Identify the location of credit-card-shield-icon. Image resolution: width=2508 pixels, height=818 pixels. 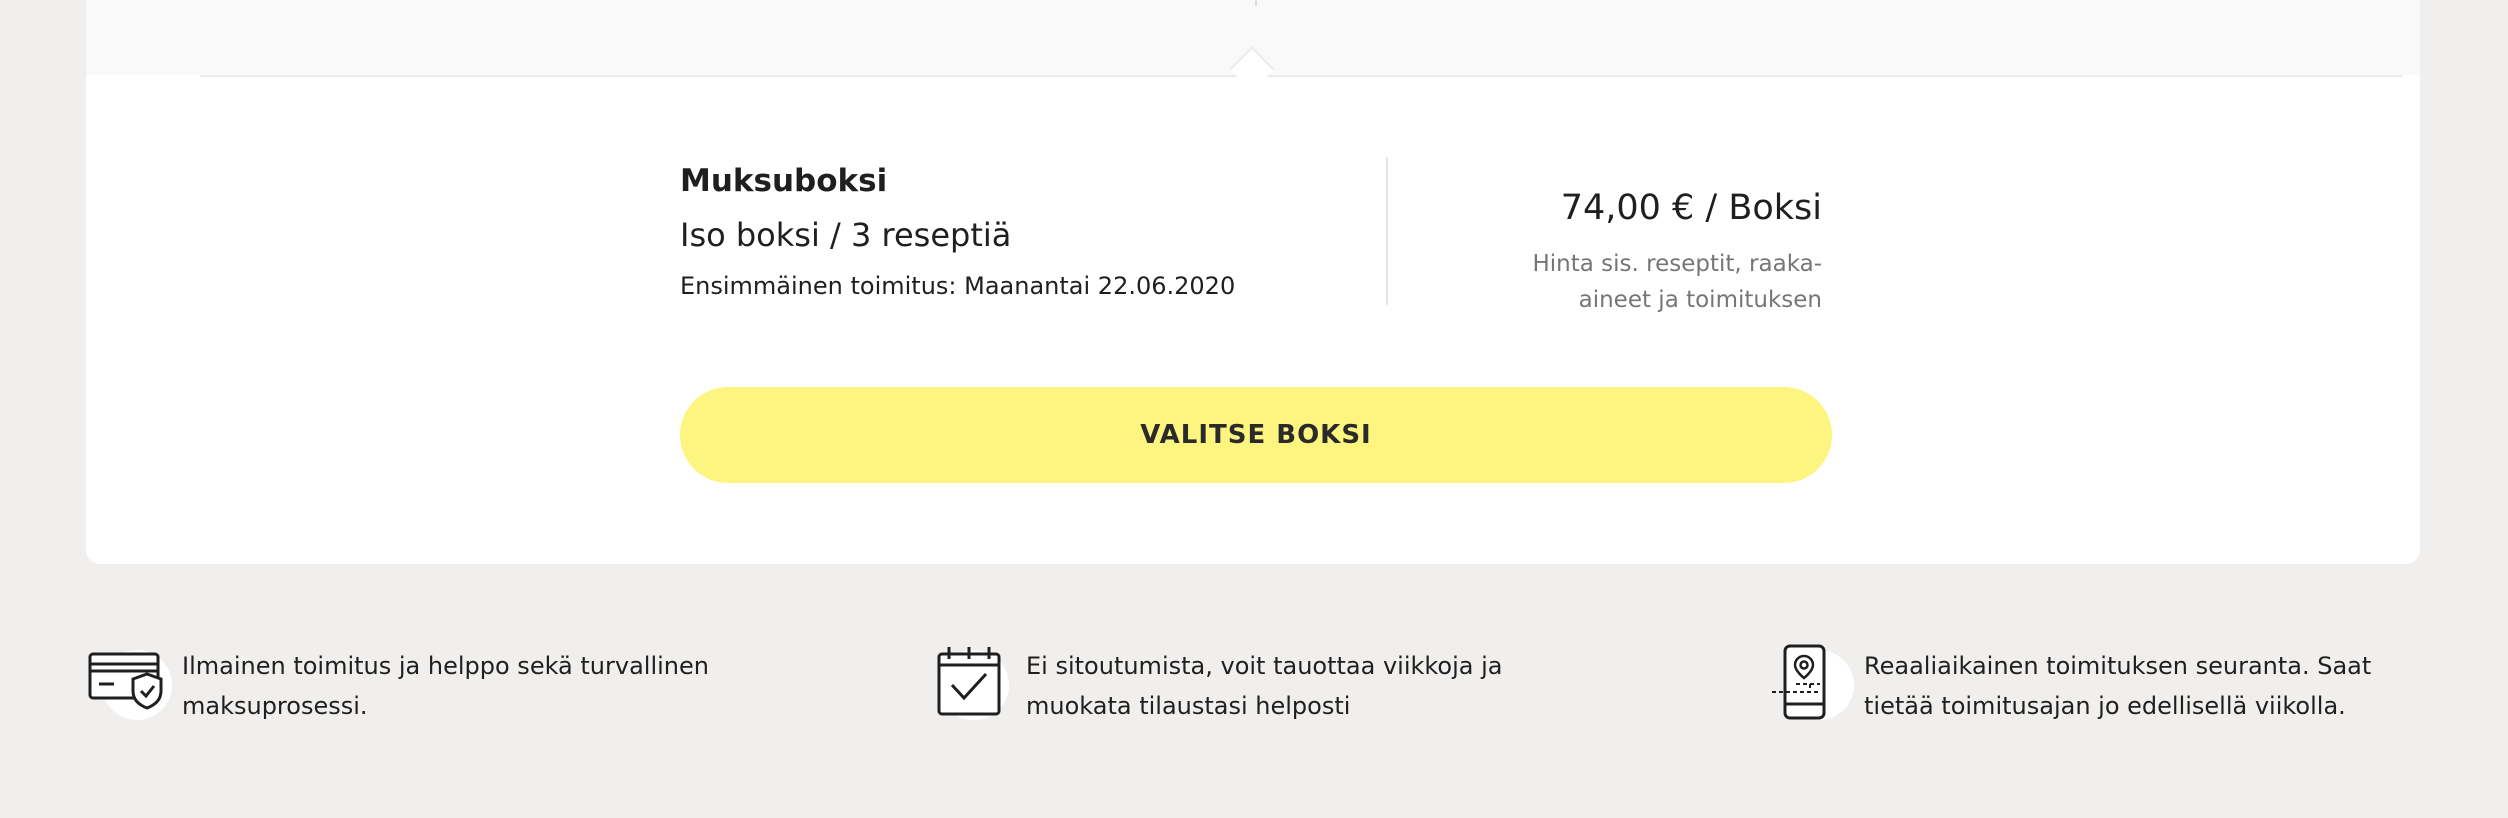
(131, 685).